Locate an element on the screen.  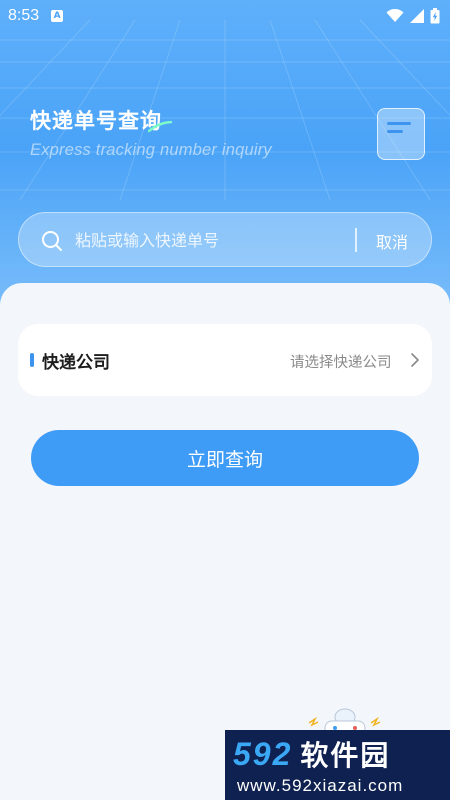
courier-company-label: 快递公司 is located at coordinates (76, 363).